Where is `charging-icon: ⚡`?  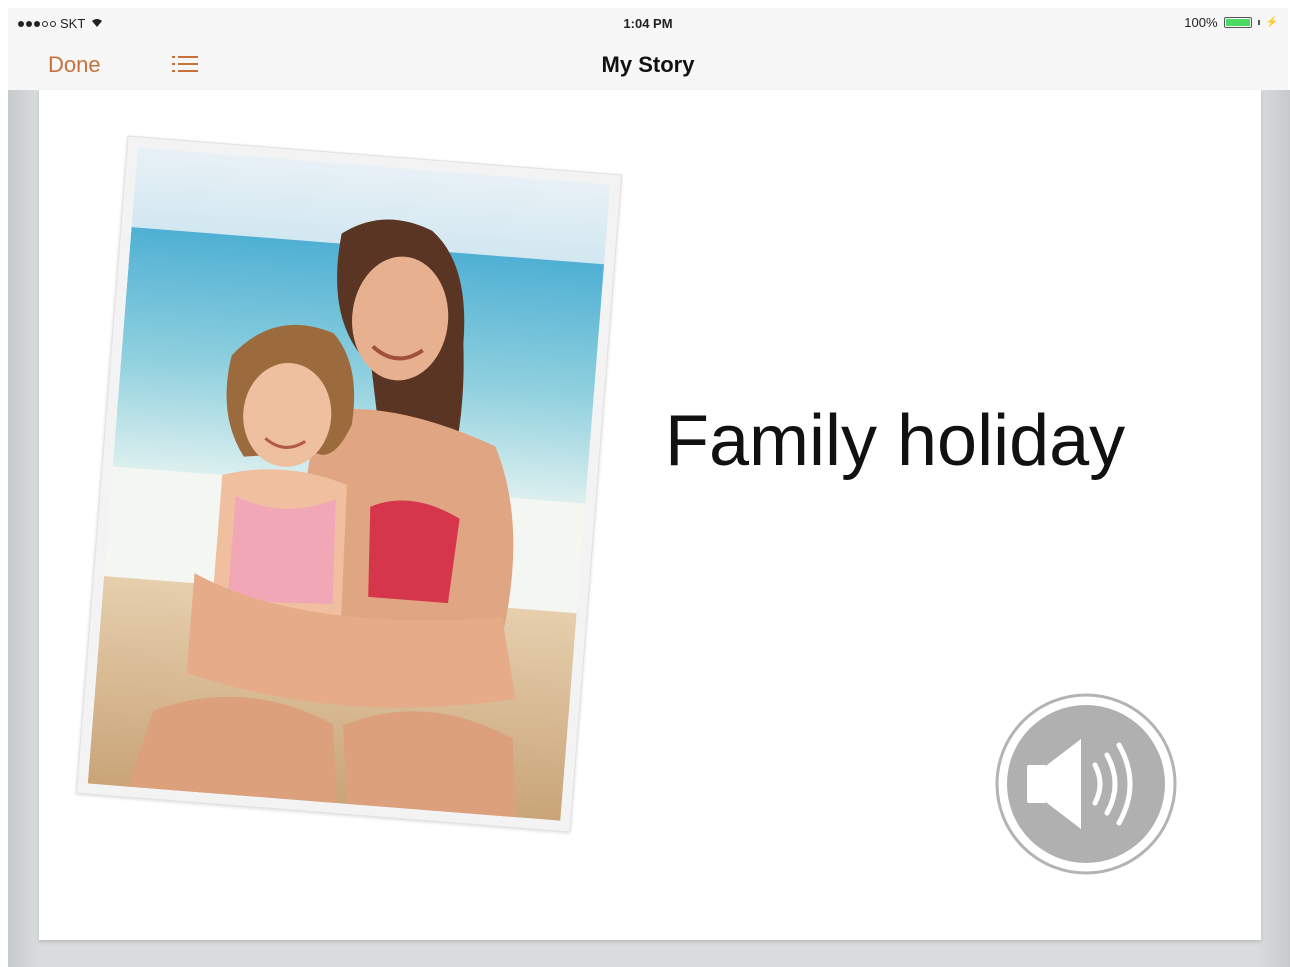 charging-icon: ⚡ is located at coordinates (1271, 22).